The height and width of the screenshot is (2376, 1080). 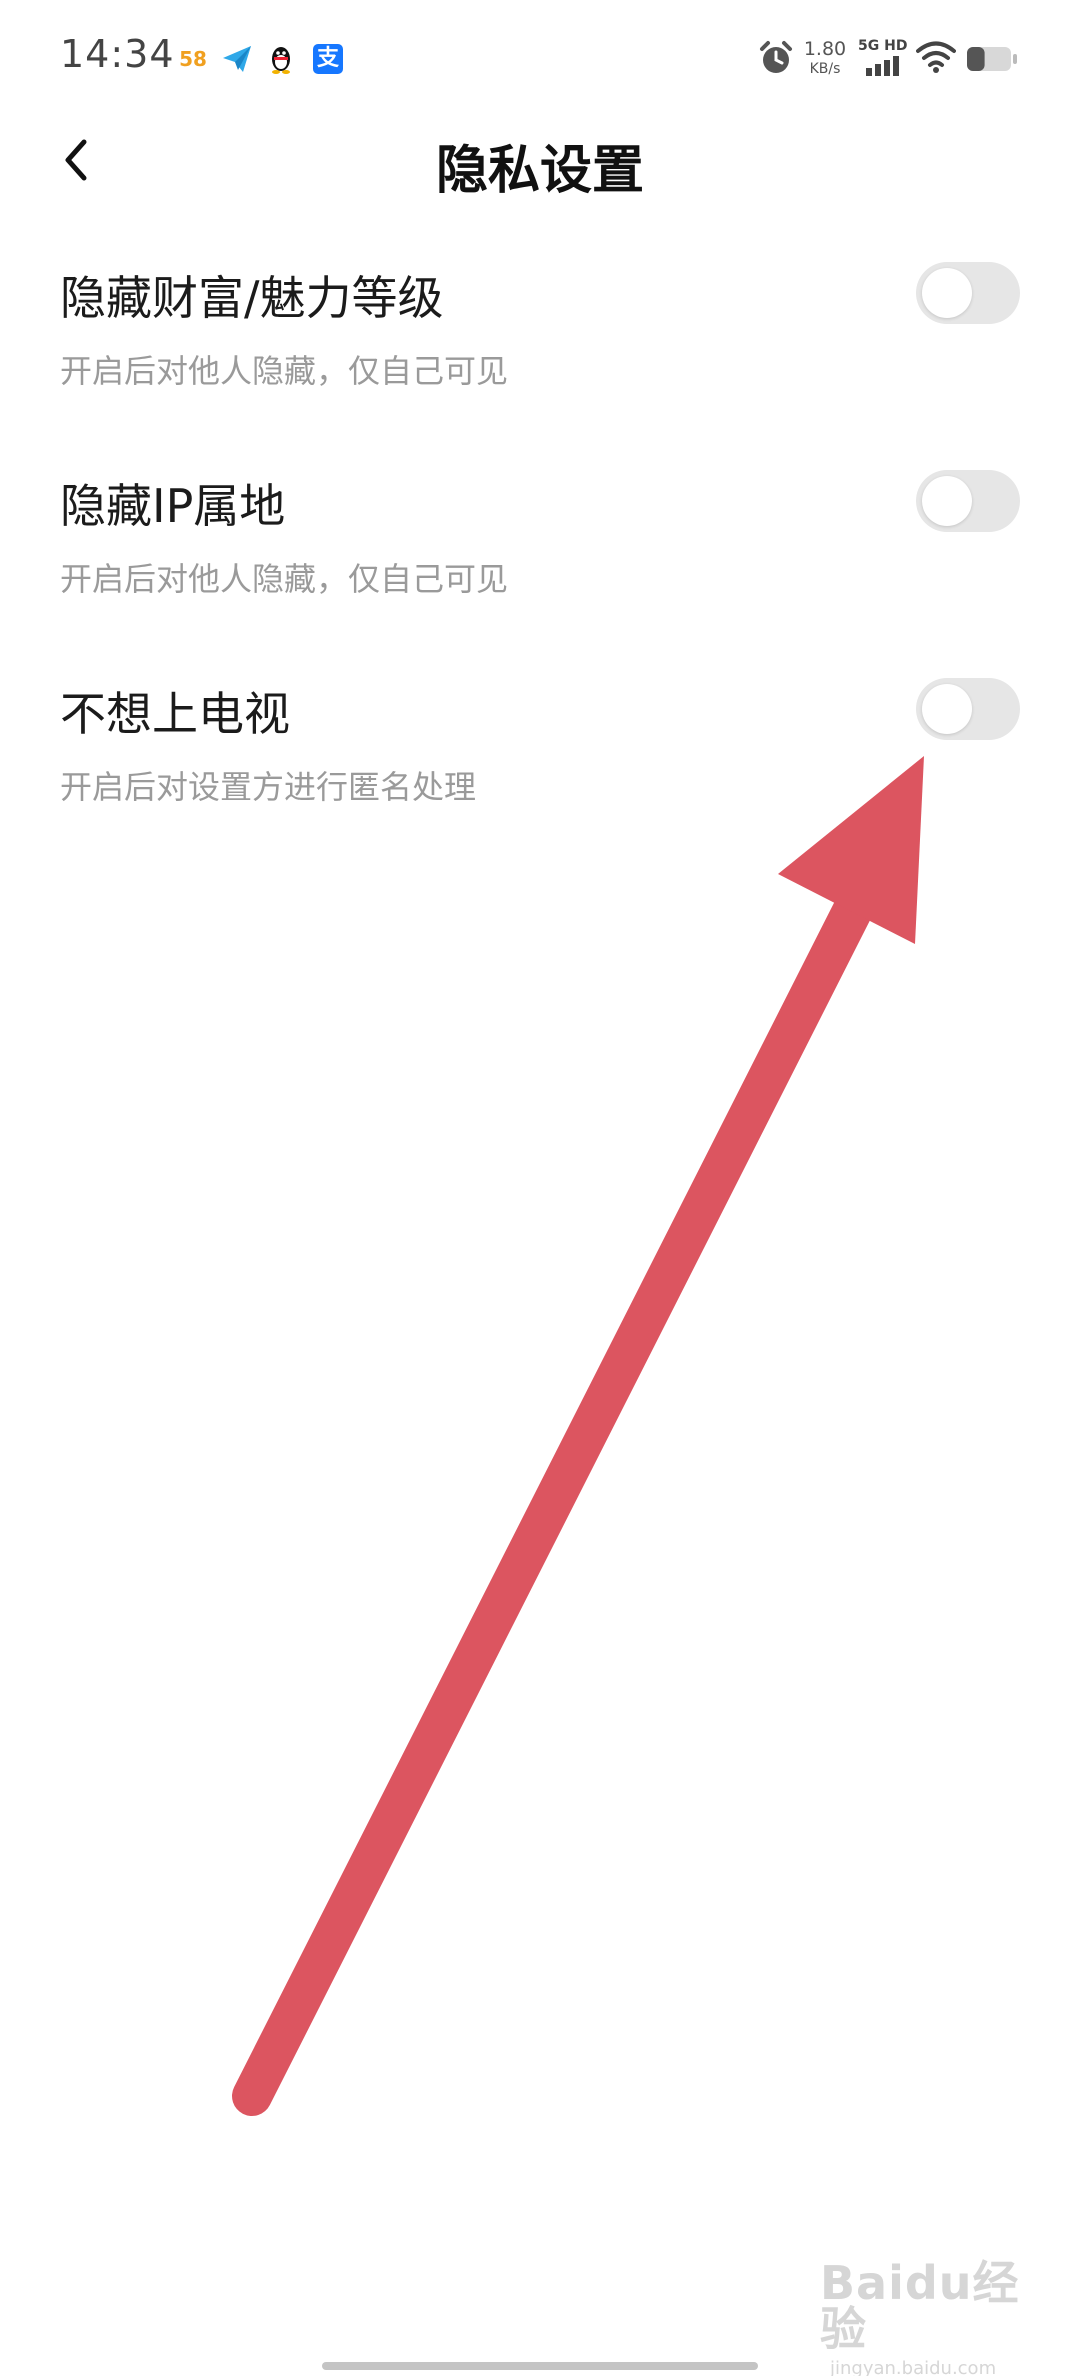 I want to click on setting-label: 不想上电视, so click(x=175, y=714).